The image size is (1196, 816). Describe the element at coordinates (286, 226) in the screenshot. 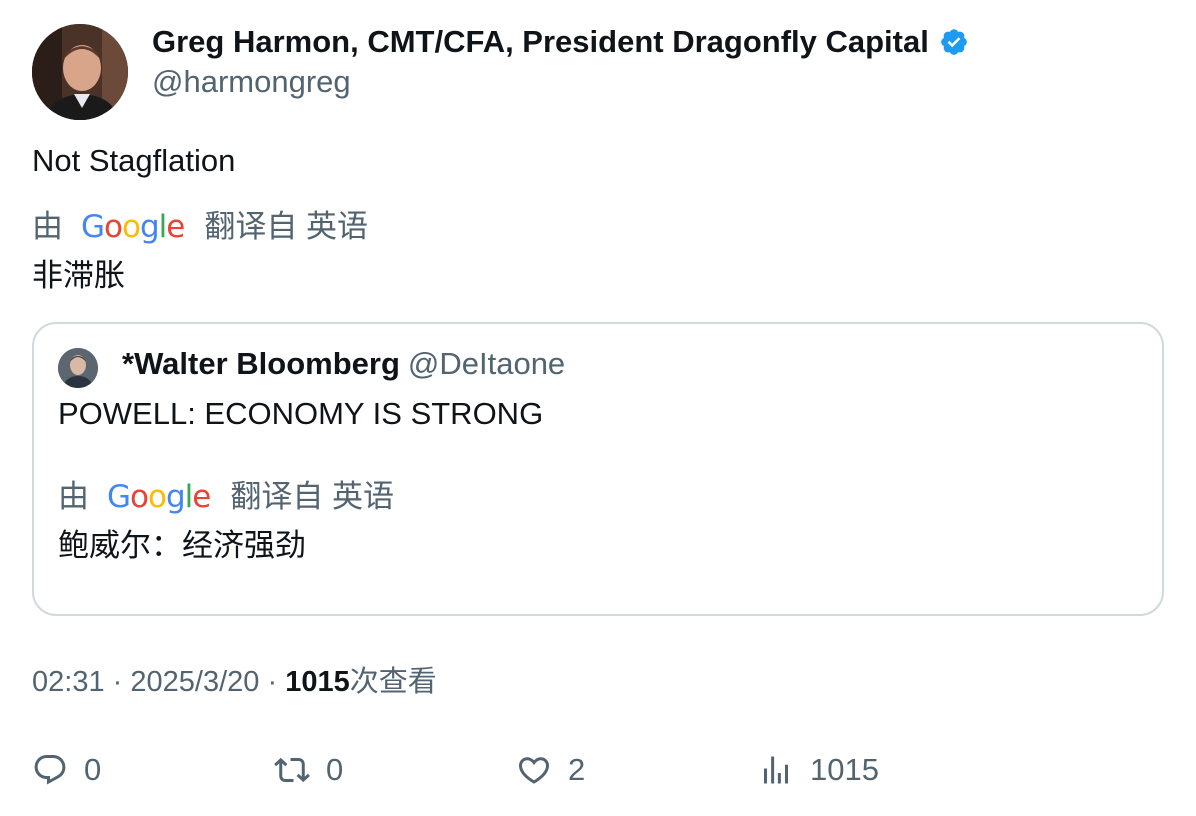

I see `translated-from-label: 翻译自 英语` at that location.